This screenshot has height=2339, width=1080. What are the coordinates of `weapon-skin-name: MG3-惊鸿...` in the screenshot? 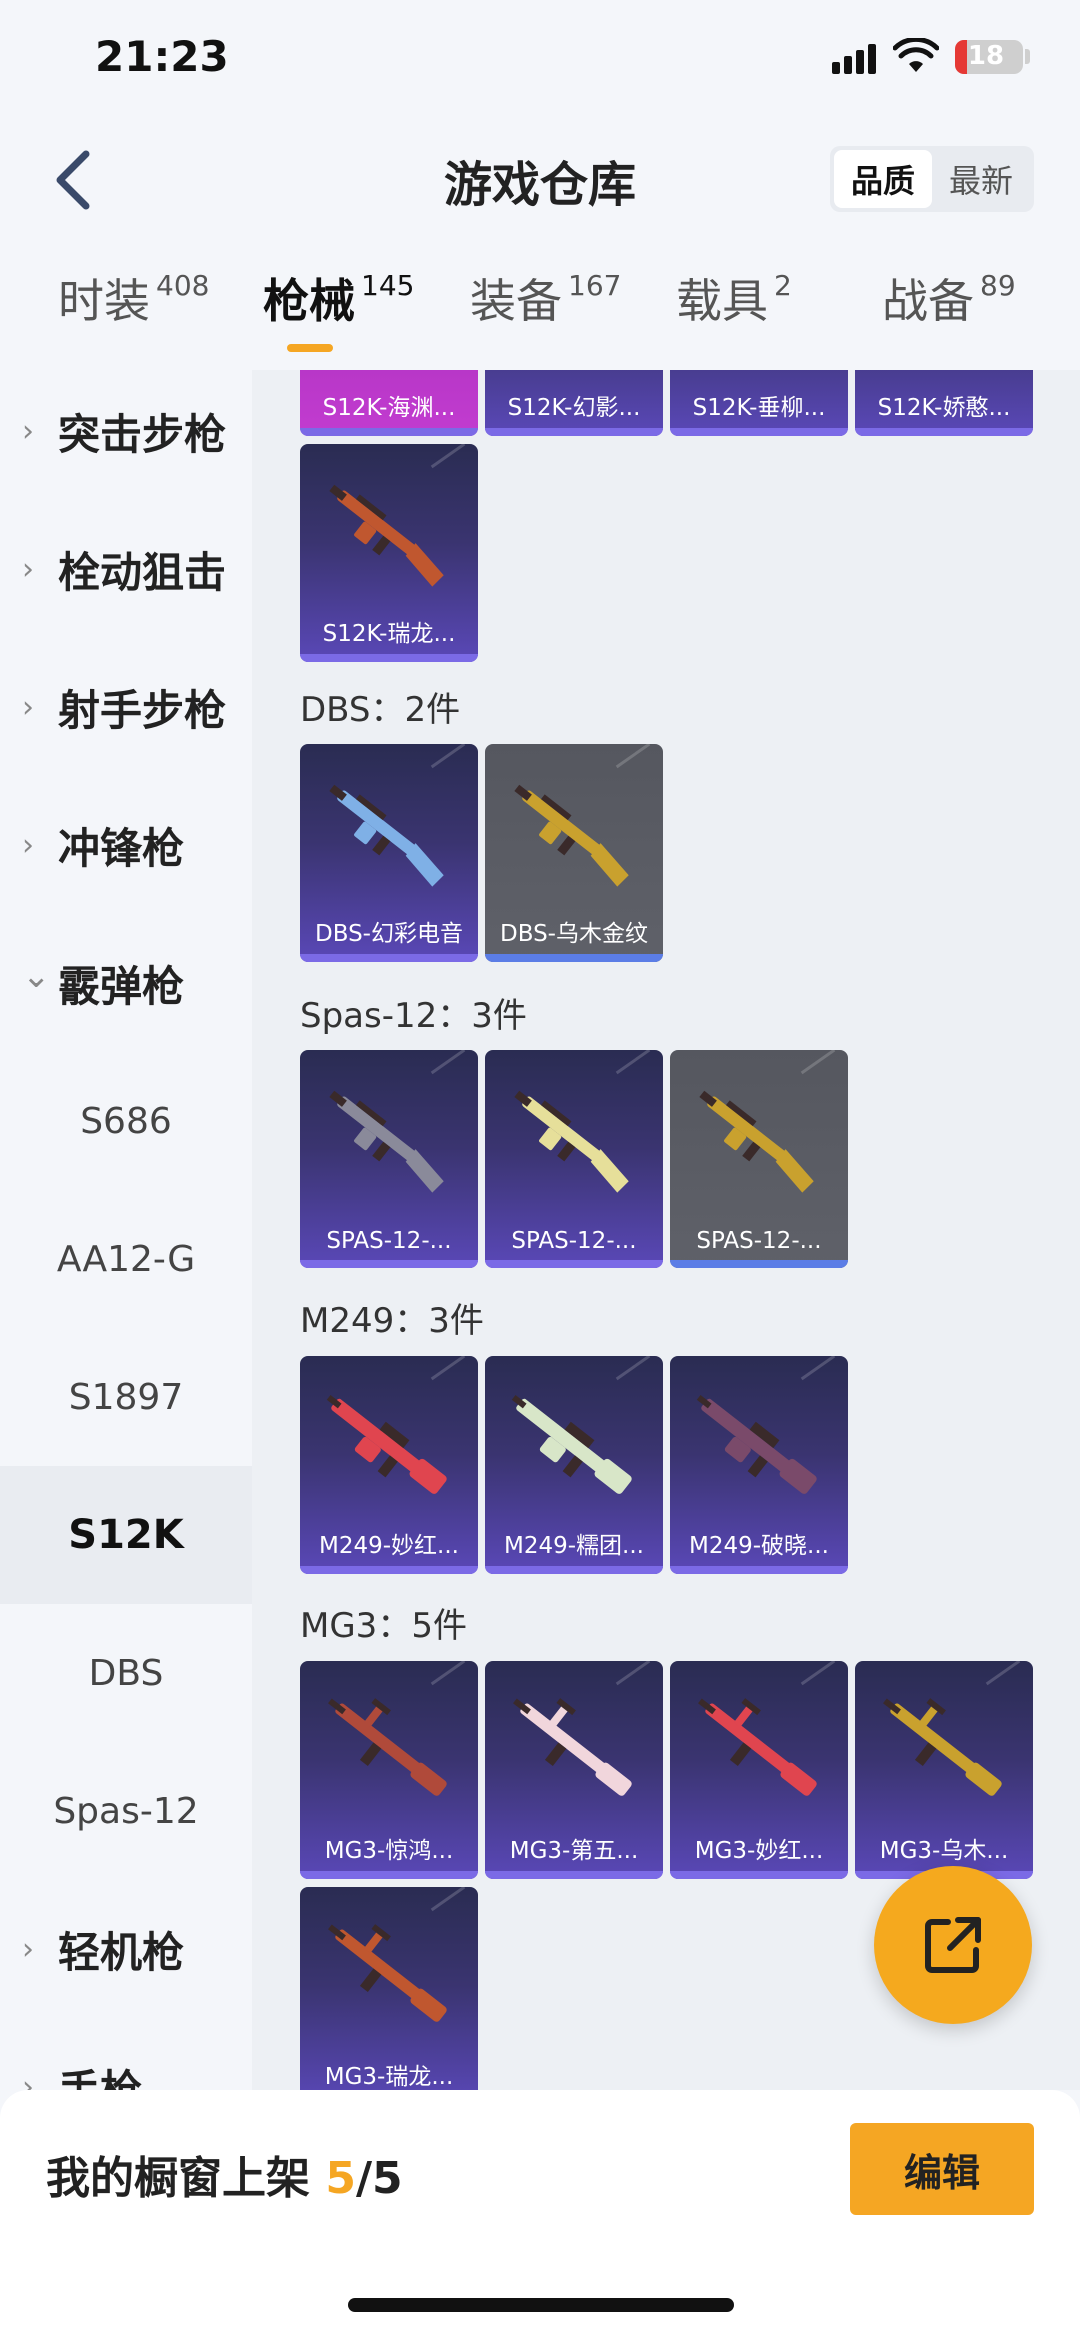 It's located at (389, 1851).